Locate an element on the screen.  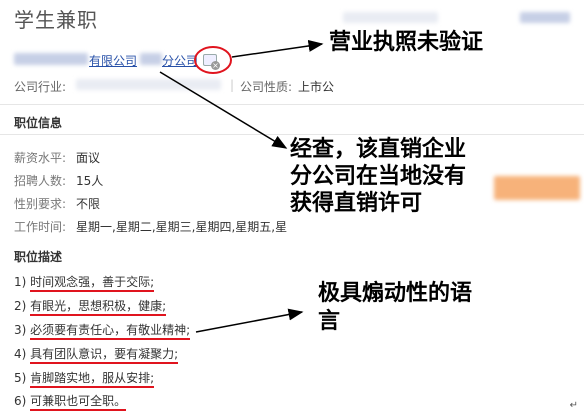
footer-mark: ↵ is located at coordinates (573, 405).